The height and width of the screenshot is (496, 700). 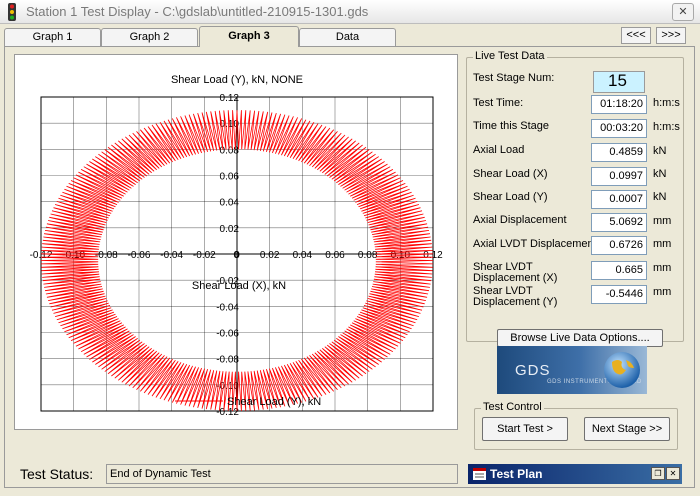 I want to click on tab-graph-2: Graph 2, so click(x=149, y=37).